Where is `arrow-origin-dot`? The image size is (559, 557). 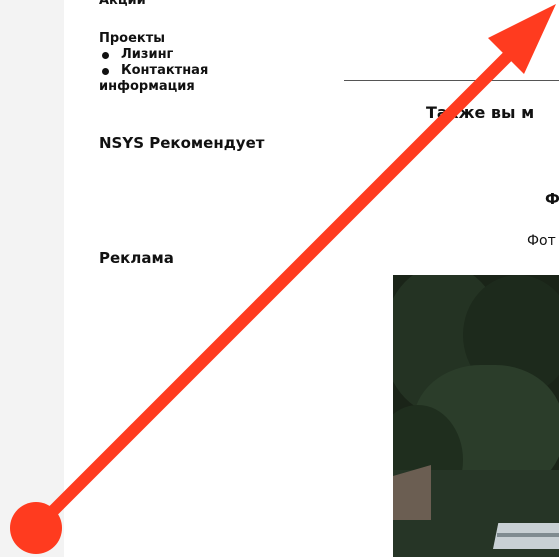
arrow-origin-dot is located at coordinates (36, 528).